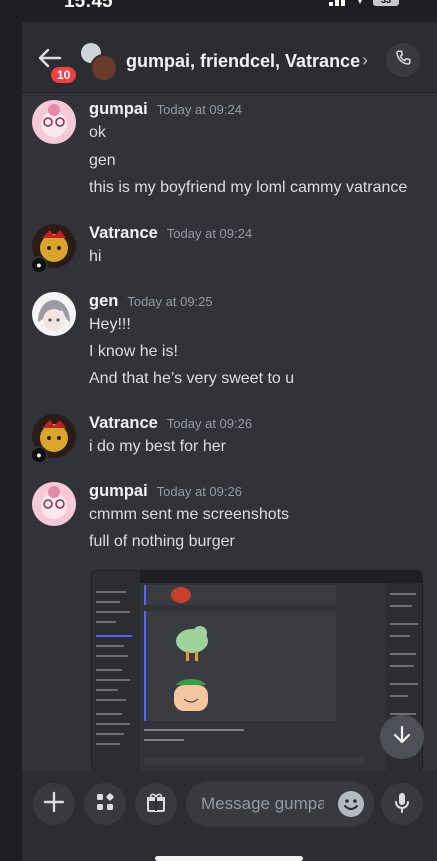 Image resolution: width=437 pixels, height=861 pixels. What do you see at coordinates (359, 3) in the screenshot?
I see `wifi-icon: ▾` at bounding box center [359, 3].